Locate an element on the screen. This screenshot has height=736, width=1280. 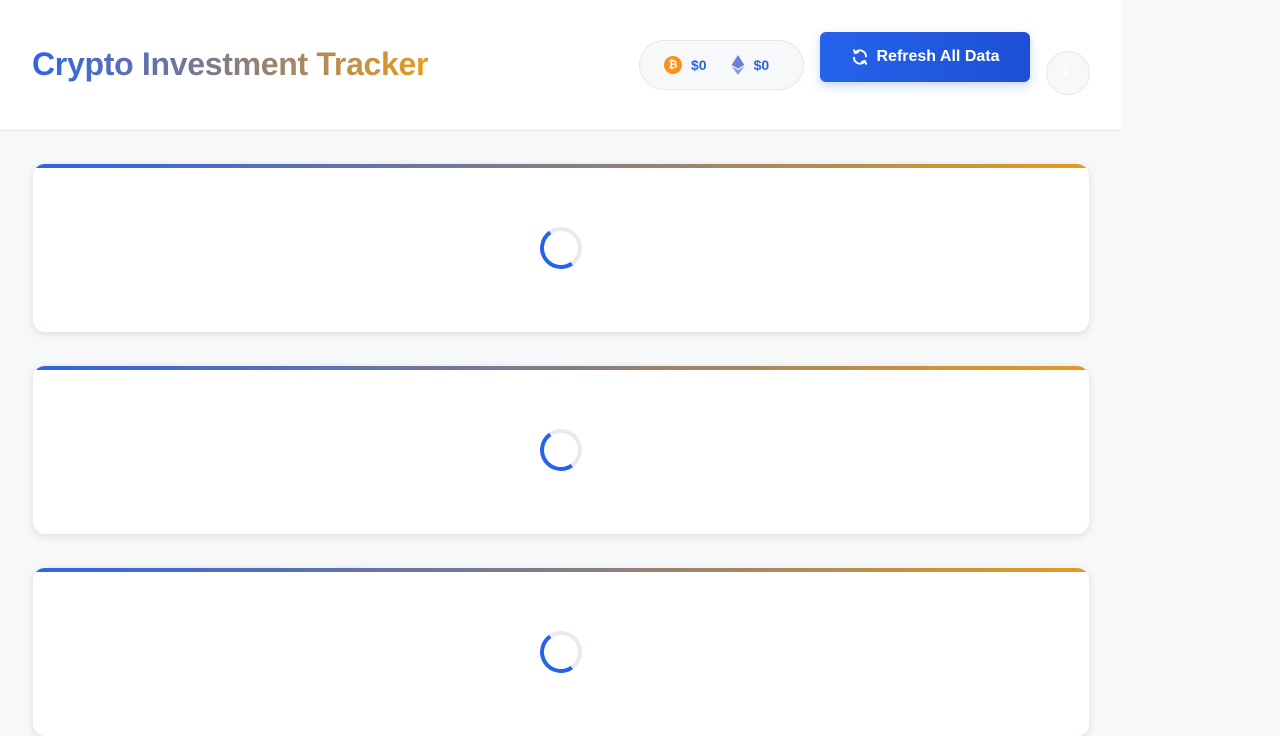
btc-price-value: $0 is located at coordinates (699, 65).